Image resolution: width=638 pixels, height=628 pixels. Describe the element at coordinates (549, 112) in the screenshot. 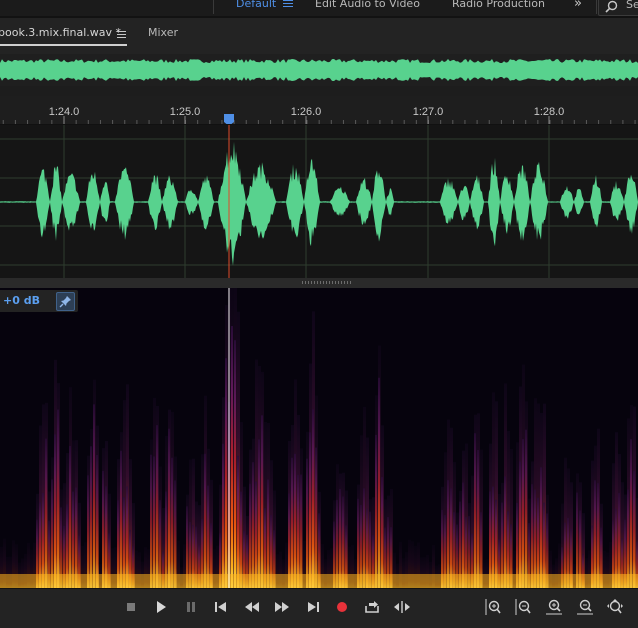

I see `ruler-label: 1:28.0` at that location.